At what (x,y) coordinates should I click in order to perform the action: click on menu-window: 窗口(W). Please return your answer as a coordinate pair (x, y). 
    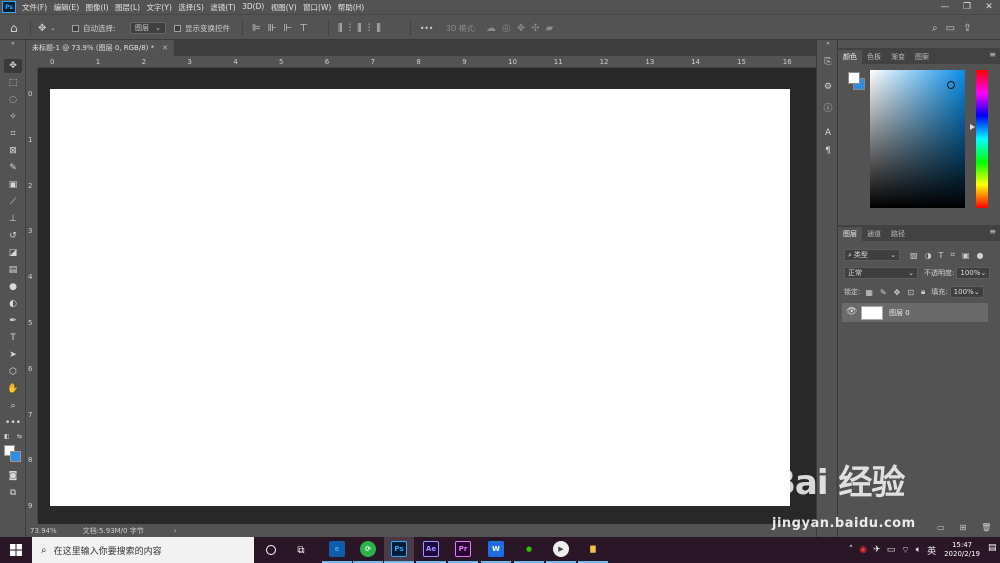
    Looking at the image, I should click on (317, 7).